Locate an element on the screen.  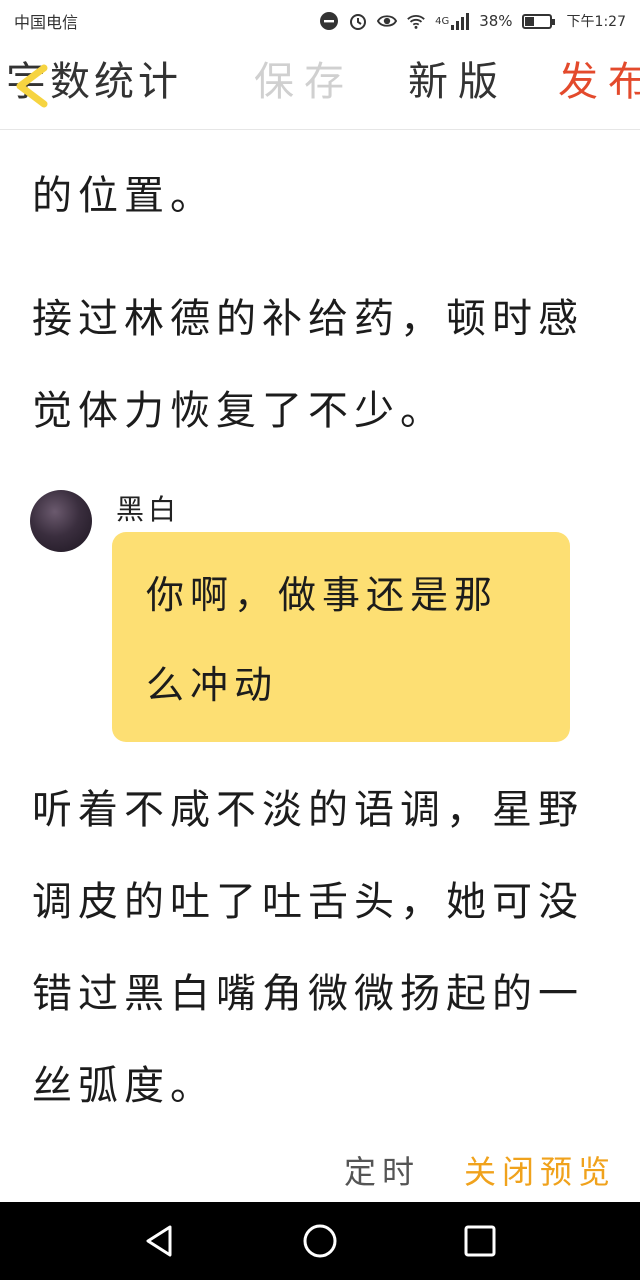
clock: 下午1:27 is located at coordinates (596, 22).